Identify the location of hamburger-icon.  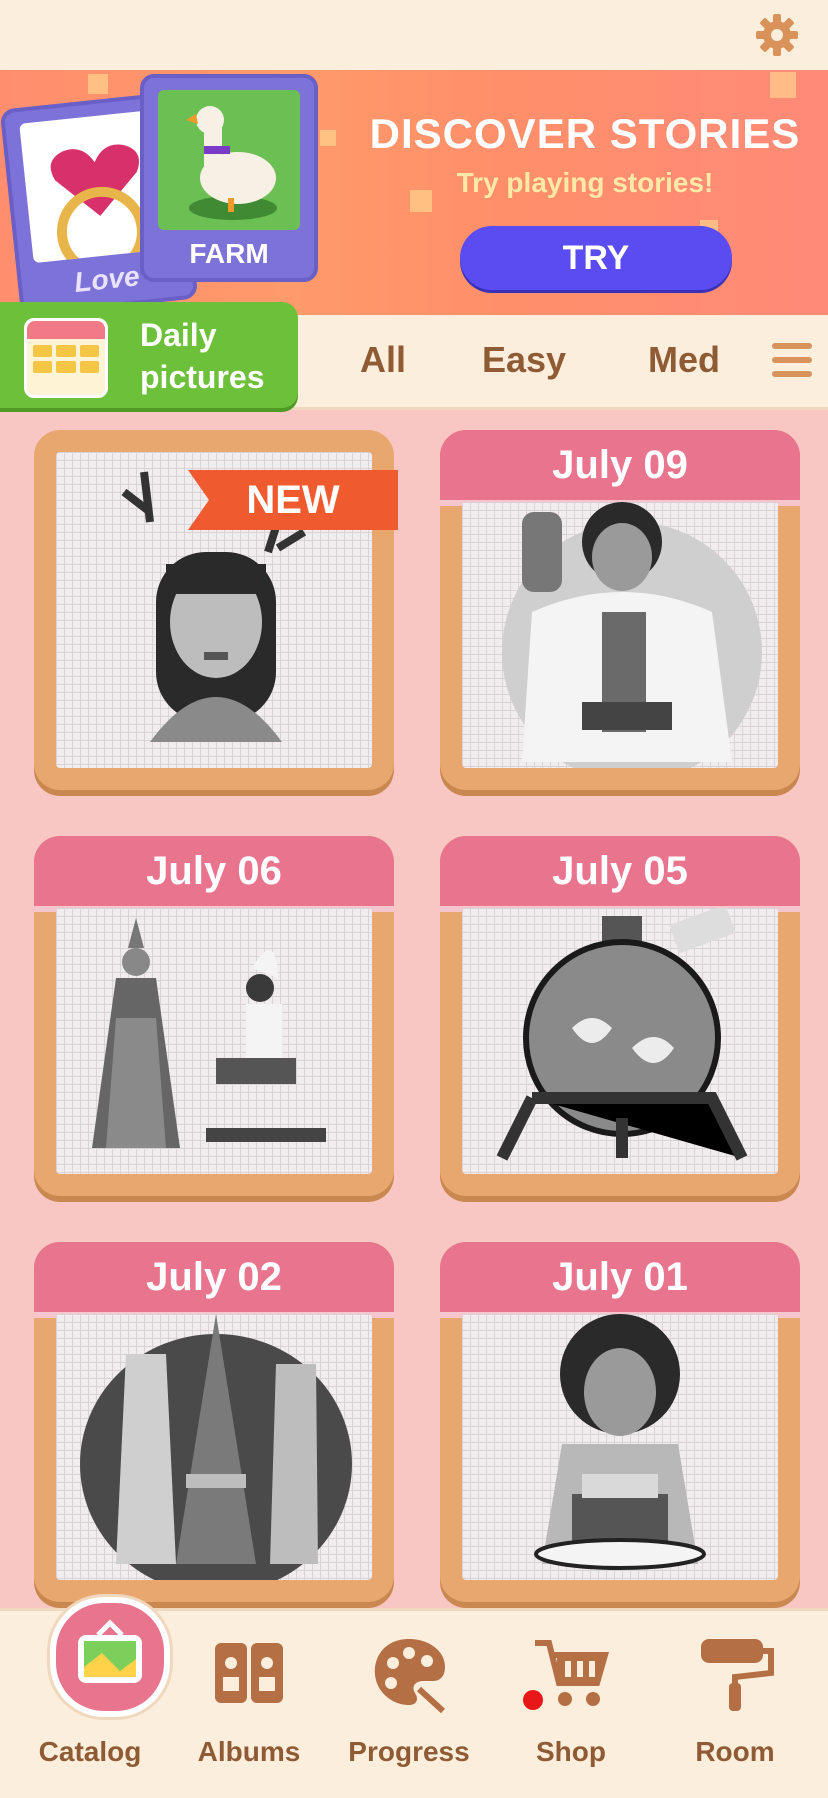
(792, 360).